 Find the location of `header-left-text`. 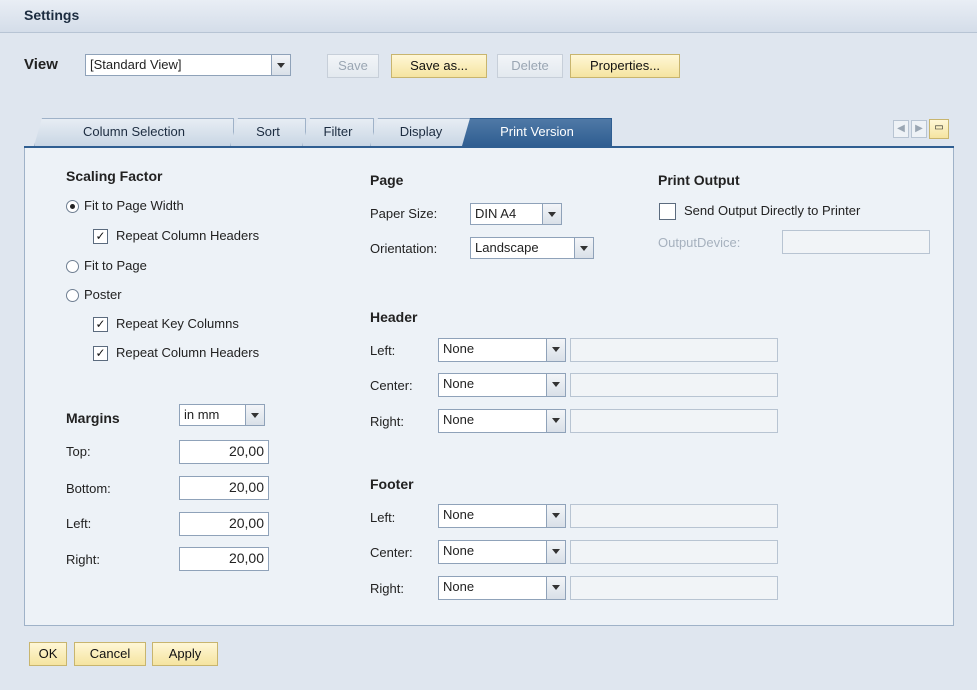

header-left-text is located at coordinates (674, 350).